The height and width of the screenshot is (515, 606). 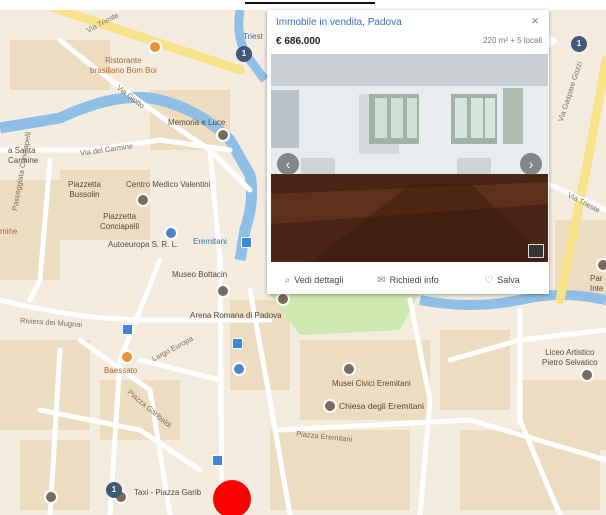 What do you see at coordinates (120, 371) in the screenshot?
I see `place-baessato: Baessato` at bounding box center [120, 371].